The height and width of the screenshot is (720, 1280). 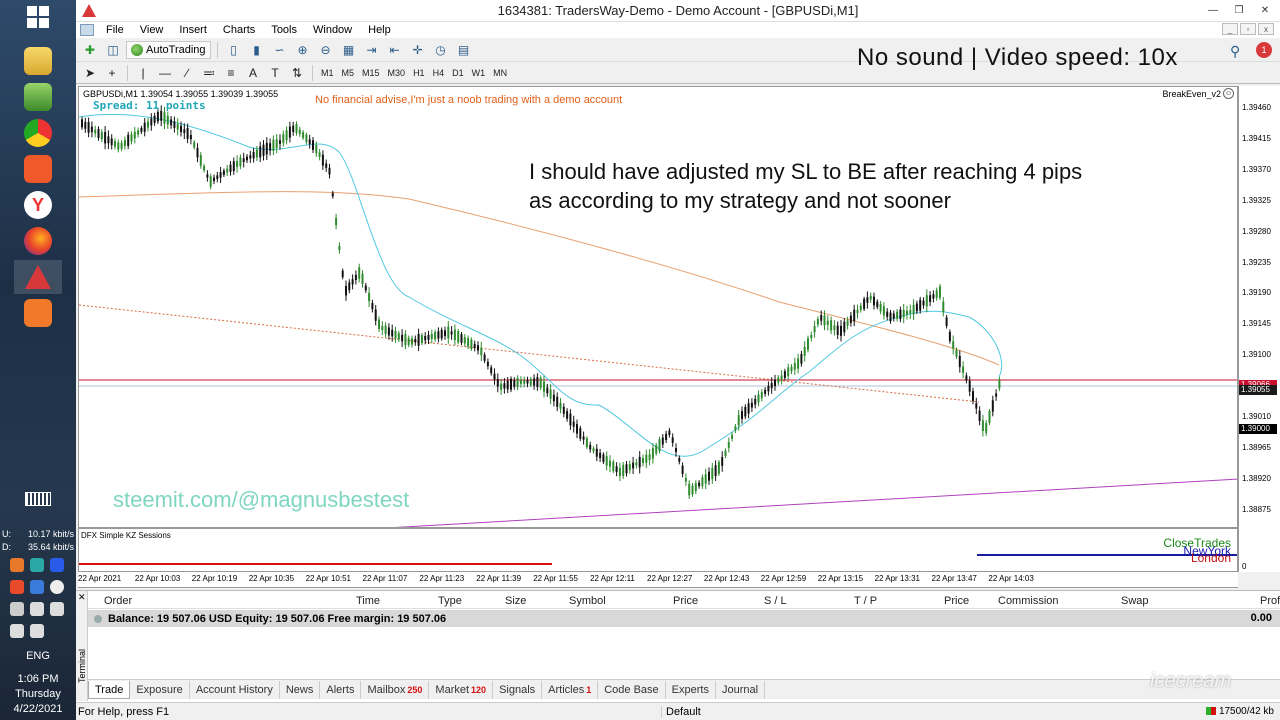 What do you see at coordinates (143, 73) in the screenshot?
I see `vertical-line-icon: |` at bounding box center [143, 73].